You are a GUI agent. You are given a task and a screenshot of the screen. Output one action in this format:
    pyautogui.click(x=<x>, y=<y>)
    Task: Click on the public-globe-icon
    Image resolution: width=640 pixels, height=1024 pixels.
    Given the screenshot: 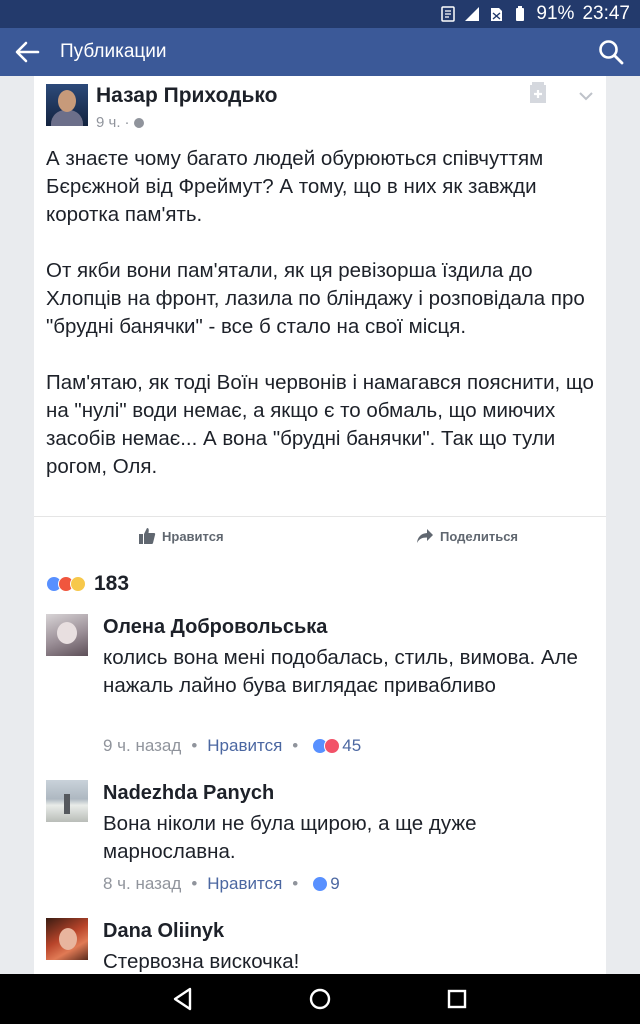 What is the action you would take?
    pyautogui.click(x=138, y=122)
    